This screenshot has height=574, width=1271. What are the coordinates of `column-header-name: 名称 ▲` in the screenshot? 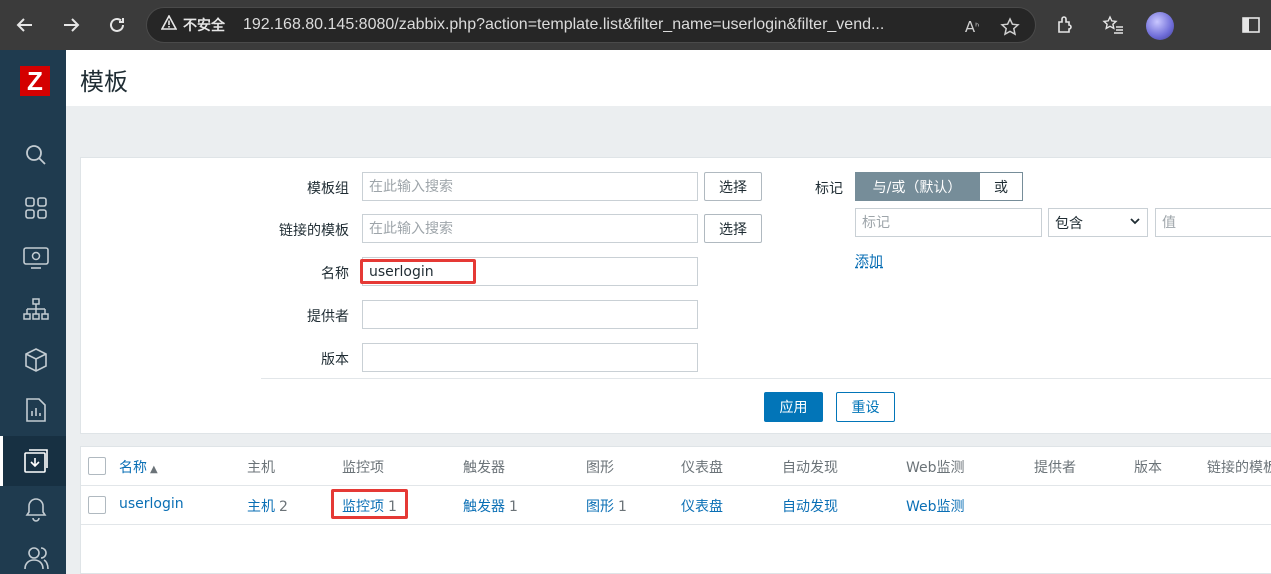 It's located at (138, 467).